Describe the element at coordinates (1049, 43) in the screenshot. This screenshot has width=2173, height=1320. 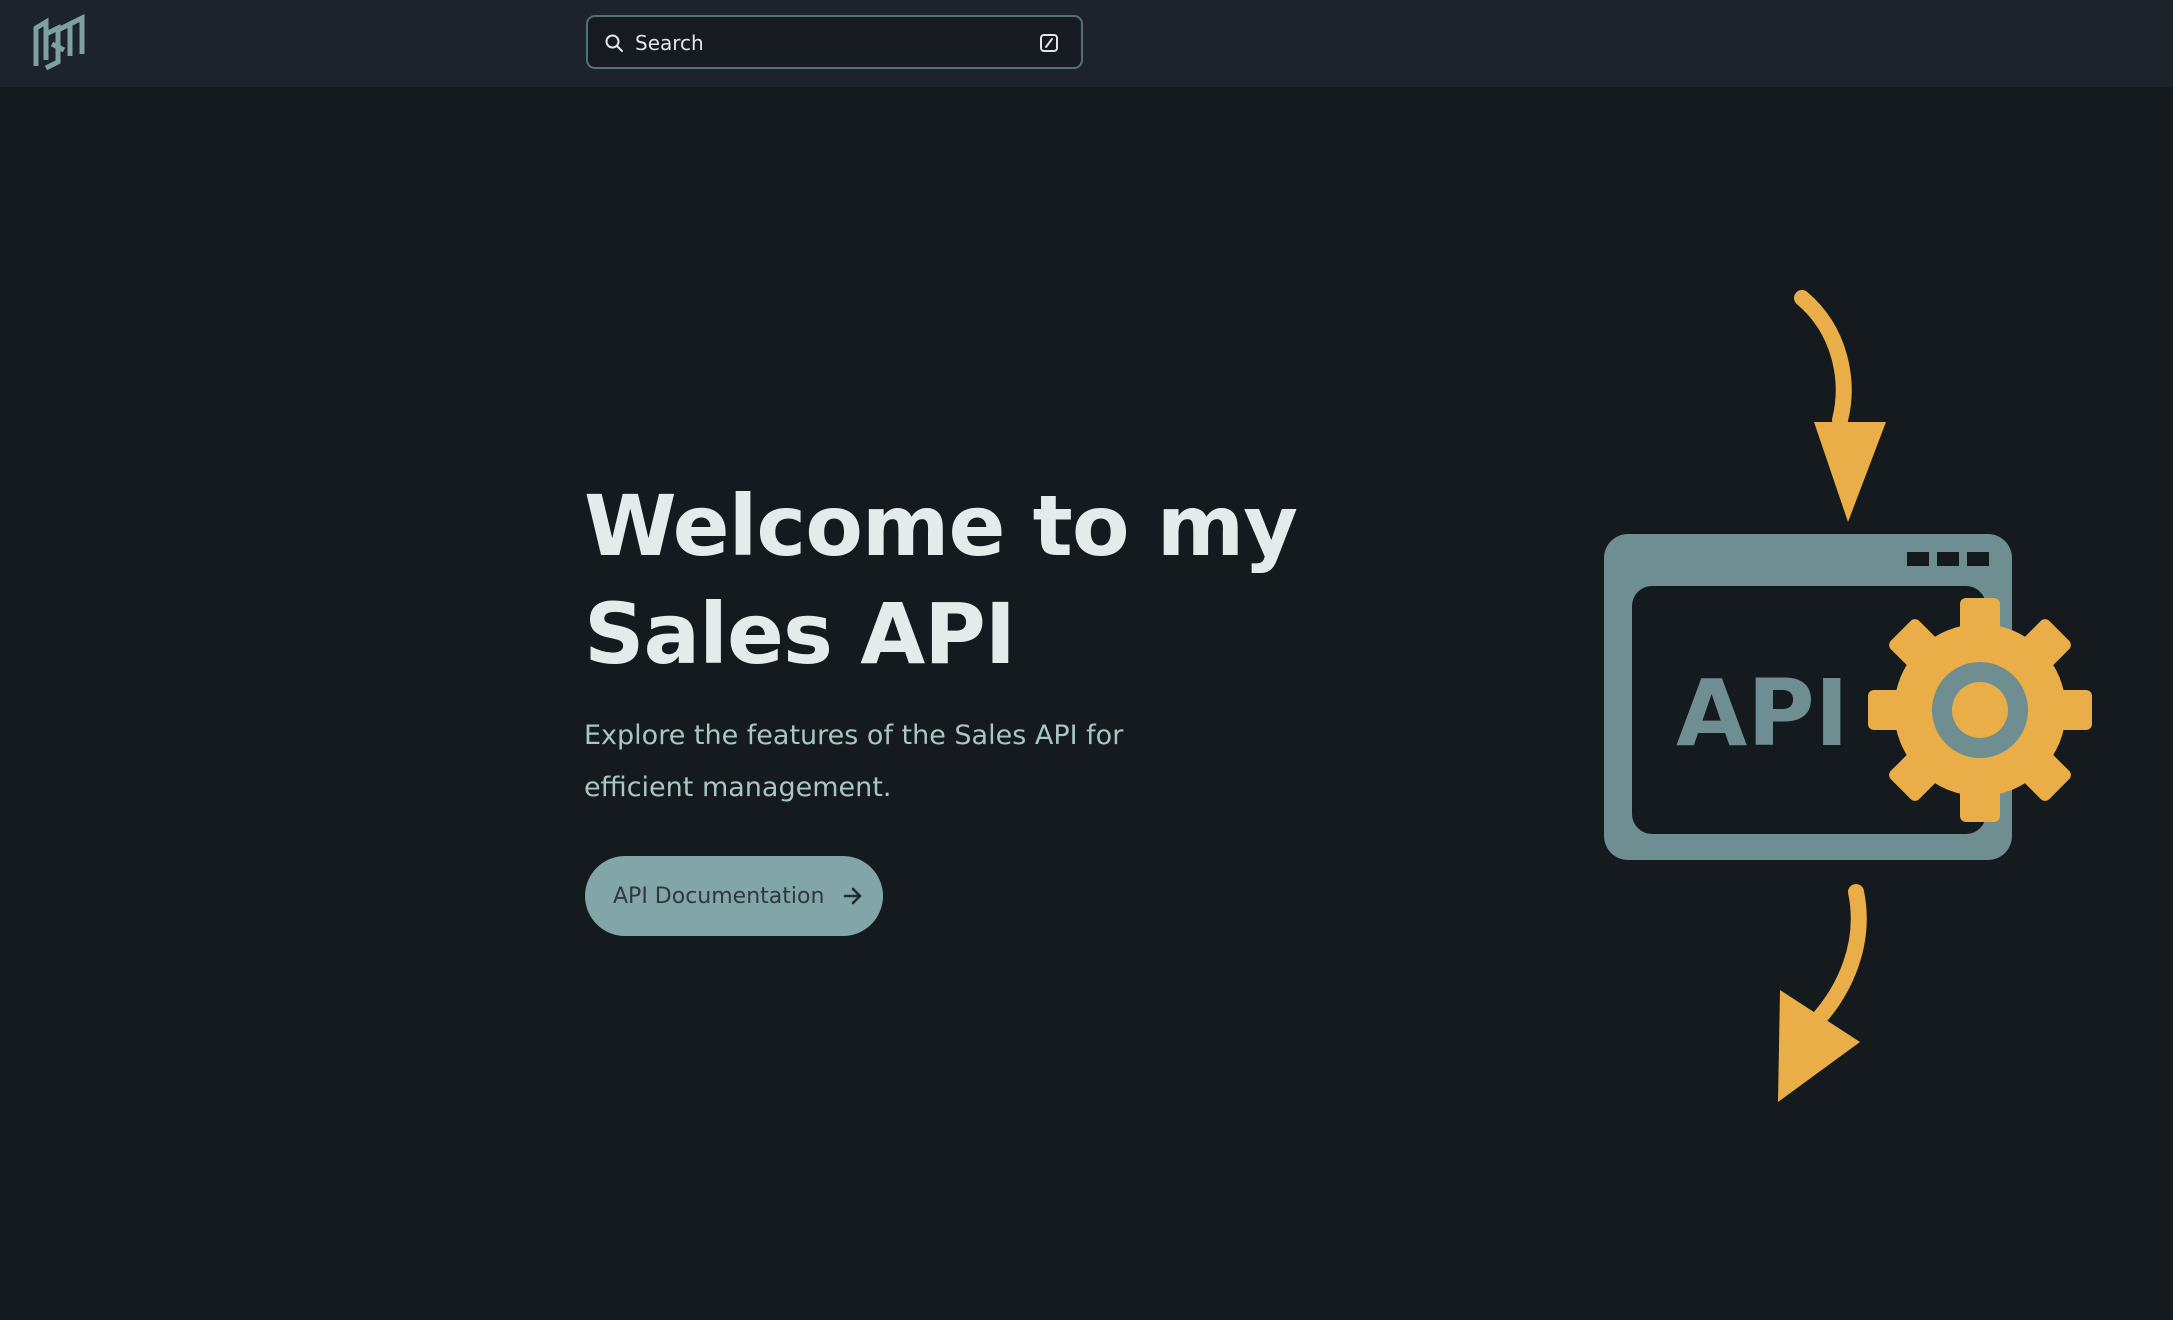
I see `slash-key-icon` at that location.